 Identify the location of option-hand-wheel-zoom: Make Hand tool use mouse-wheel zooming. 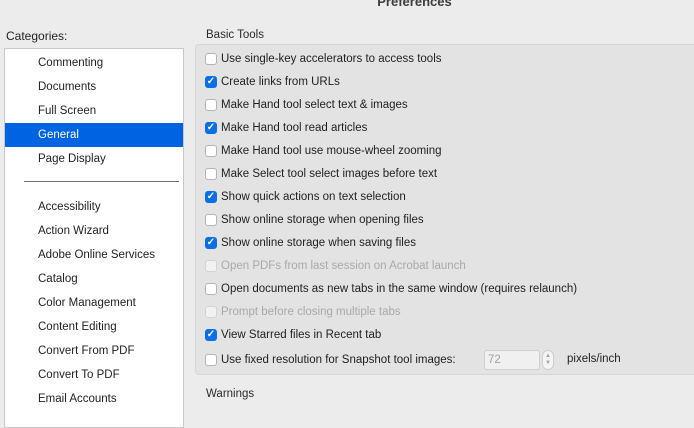
(323, 151).